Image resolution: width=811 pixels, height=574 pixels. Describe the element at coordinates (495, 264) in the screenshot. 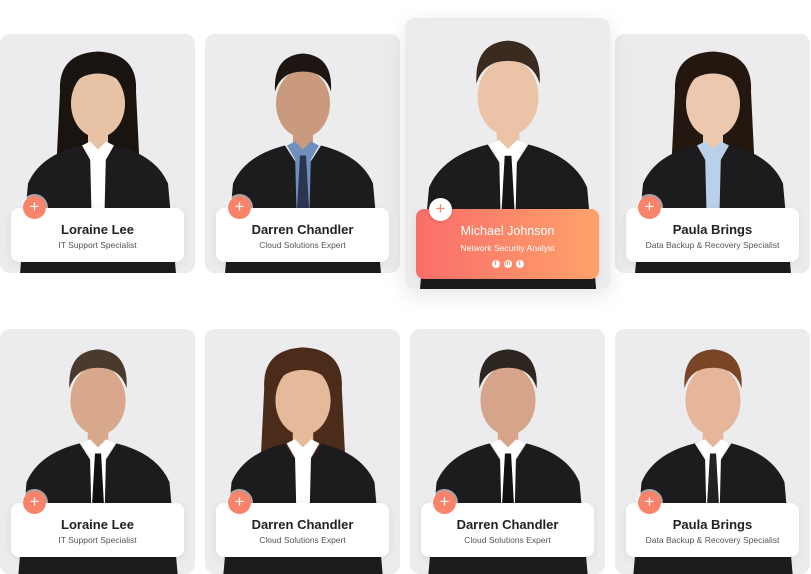

I see `facebook-icon: f` at that location.